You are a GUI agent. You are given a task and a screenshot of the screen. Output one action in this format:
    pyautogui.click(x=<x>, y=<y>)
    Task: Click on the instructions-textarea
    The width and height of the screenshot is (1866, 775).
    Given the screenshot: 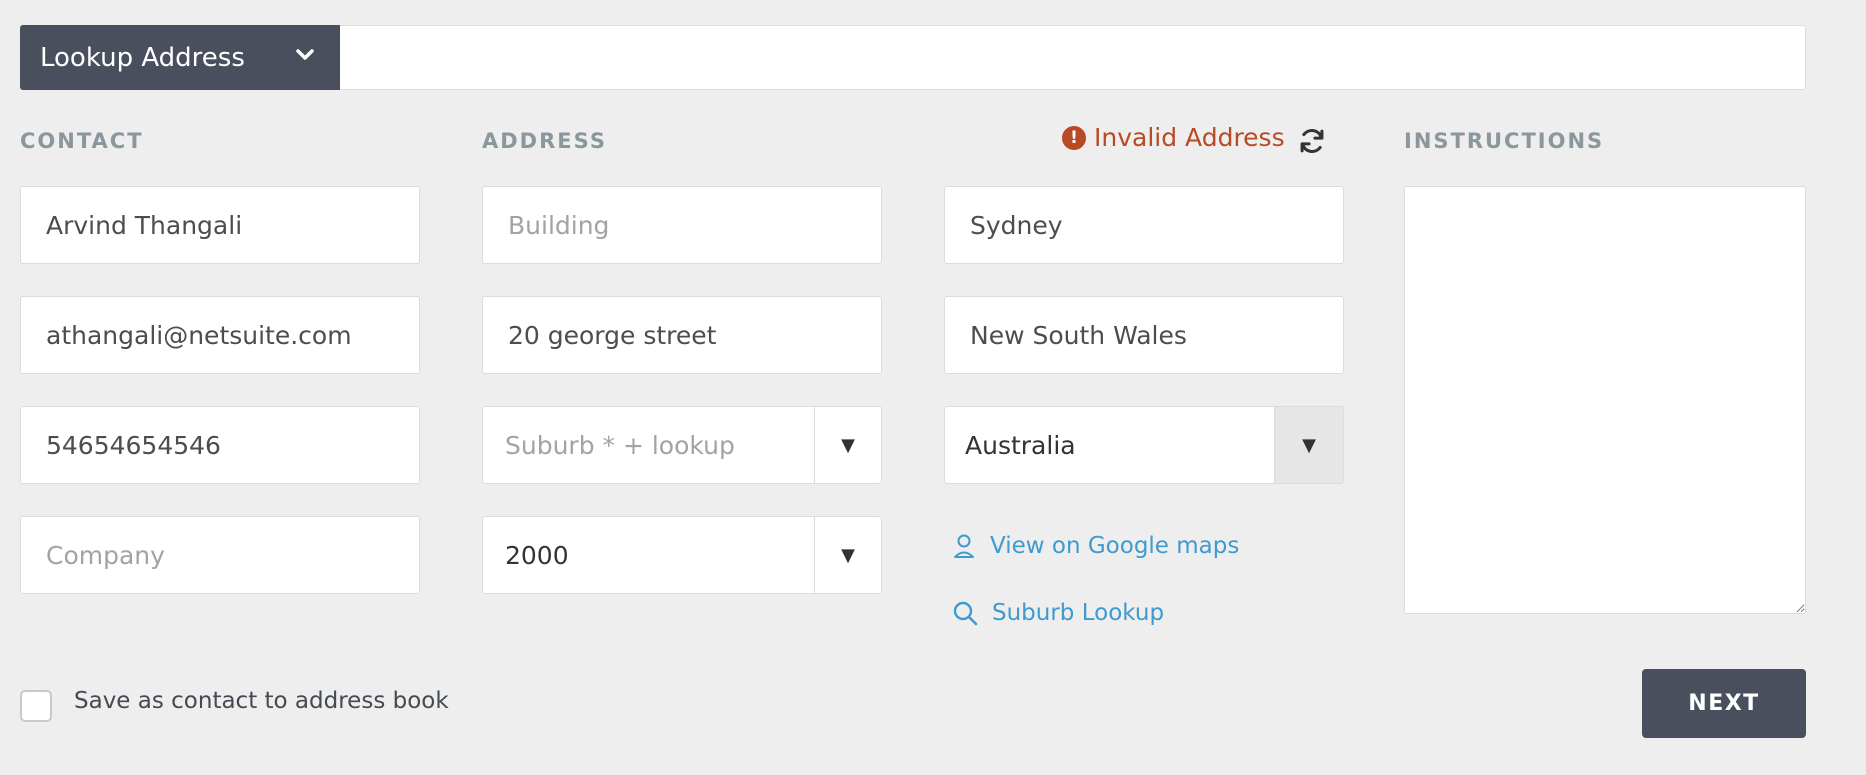 What is the action you would take?
    pyautogui.click(x=1605, y=400)
    